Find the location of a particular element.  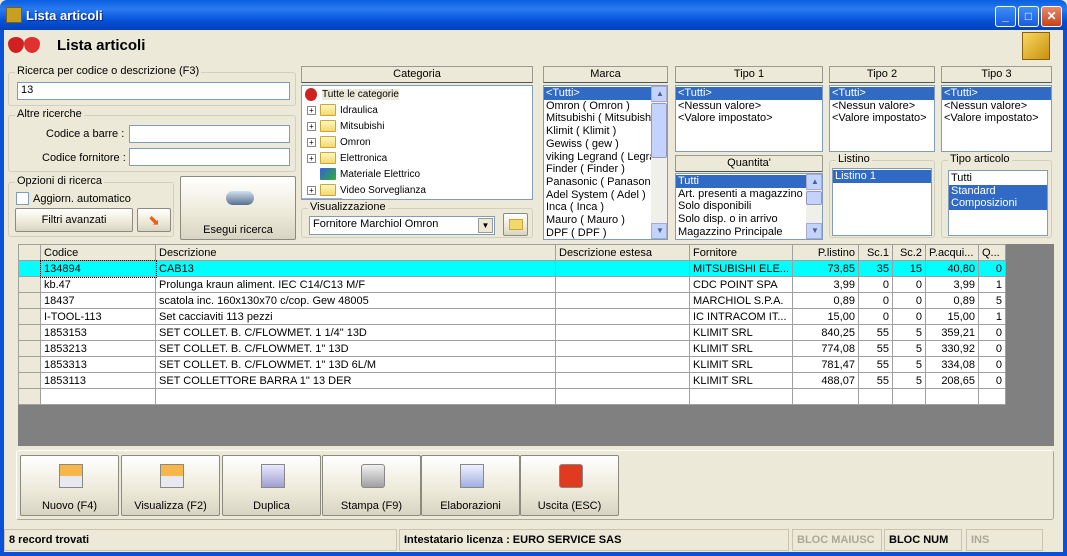

cell-p-listino is located at coordinates (825, 396).